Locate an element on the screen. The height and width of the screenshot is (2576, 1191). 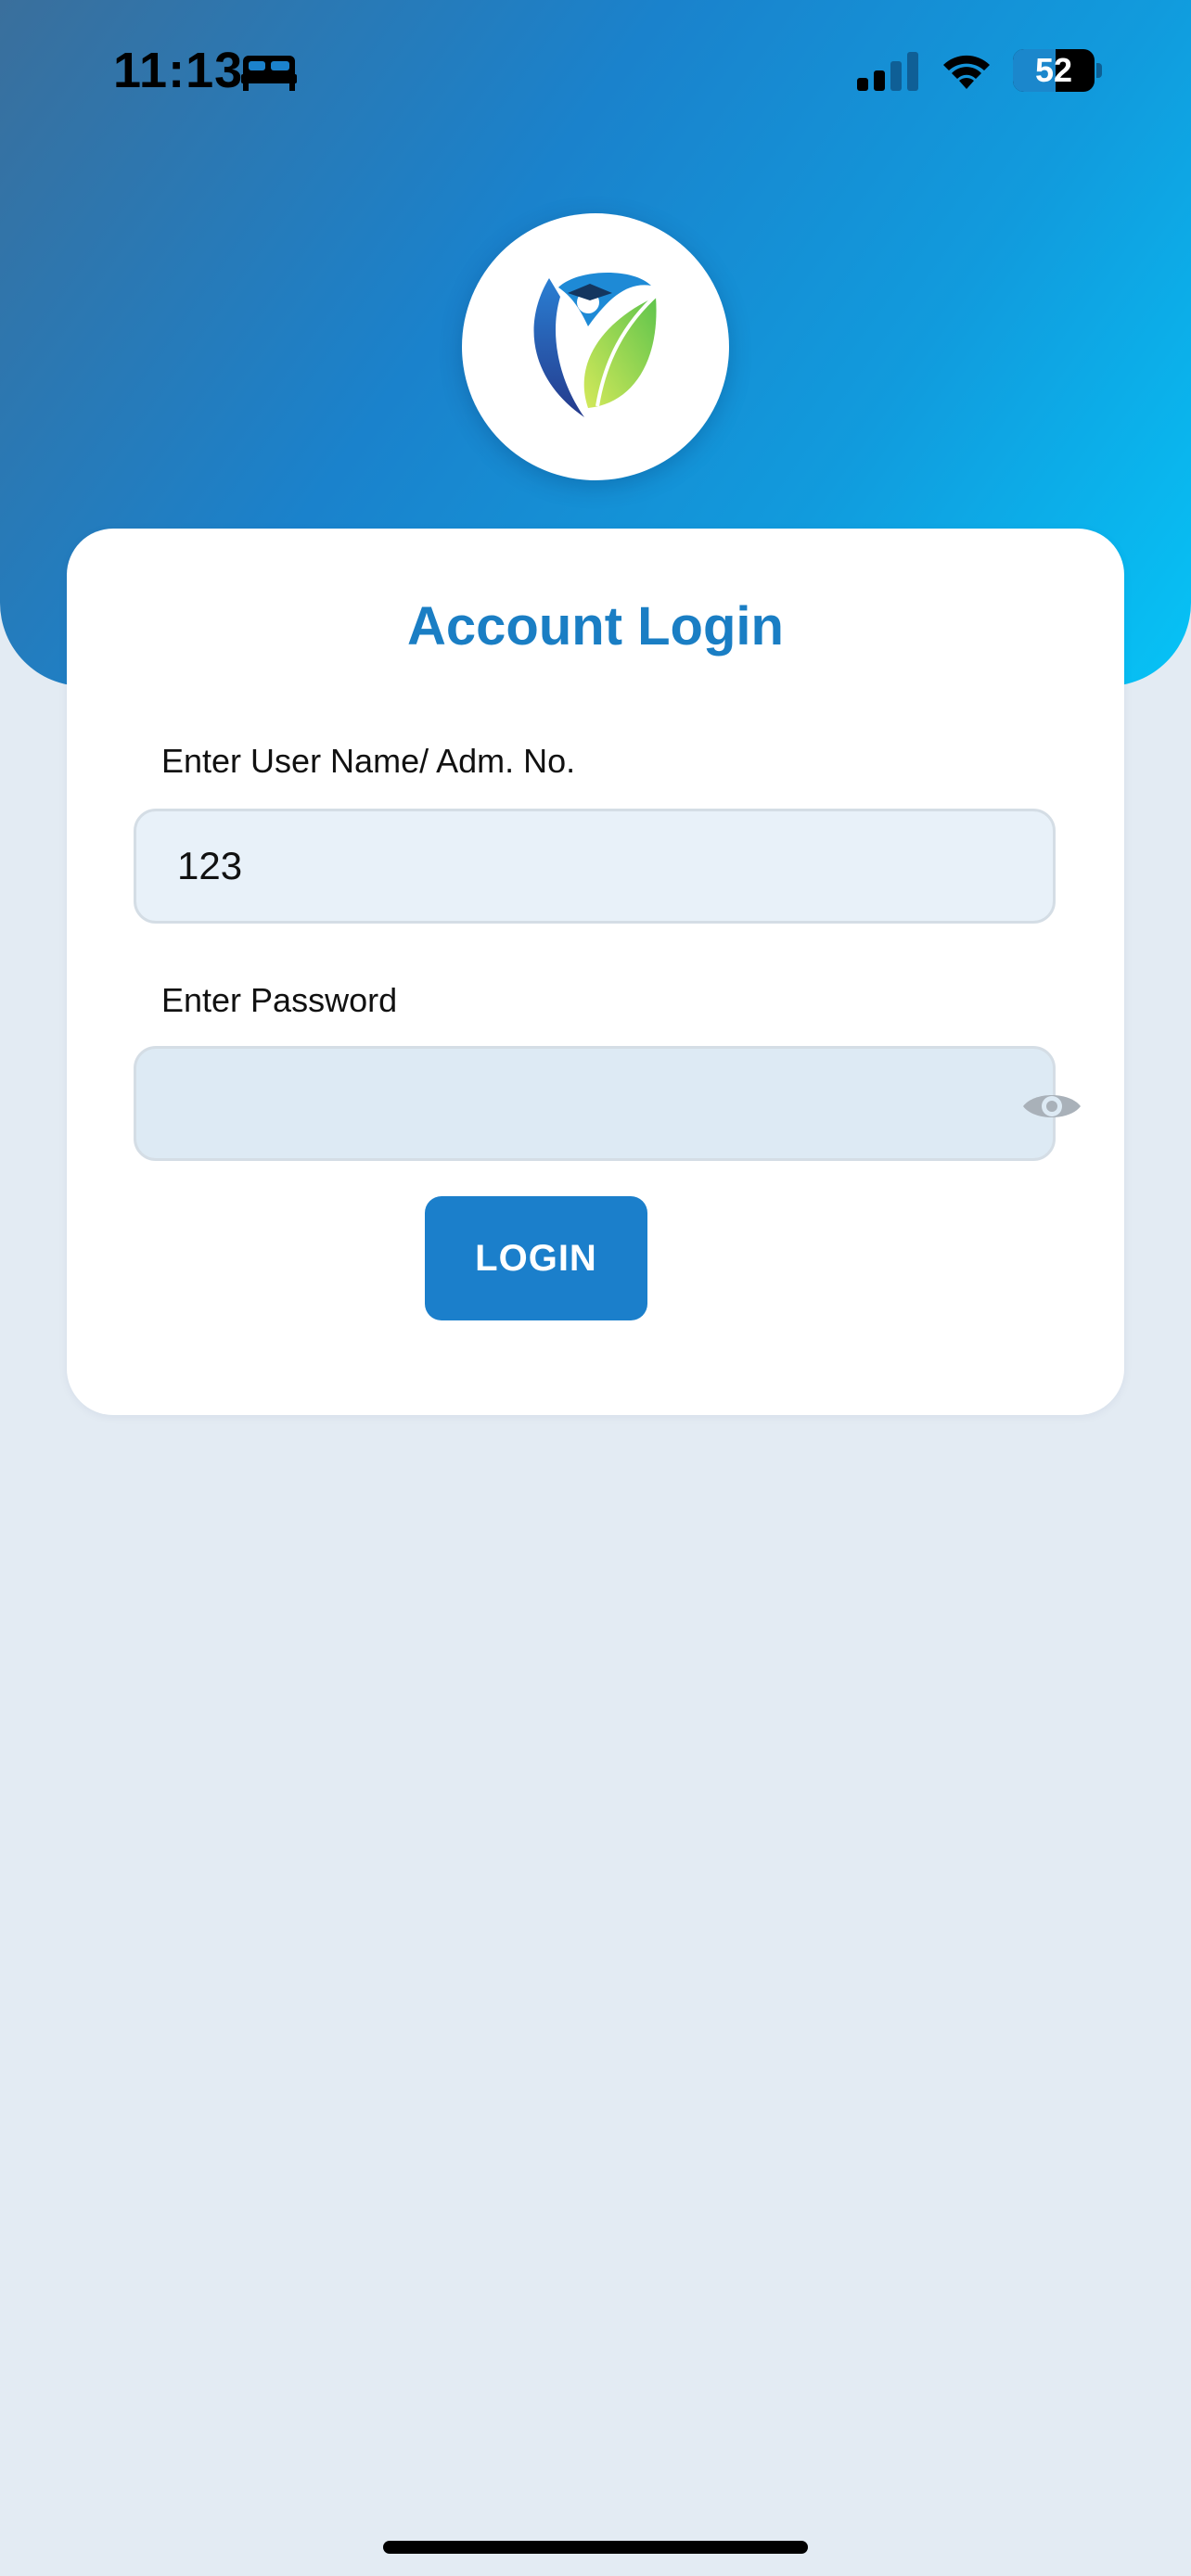
password-label: Enter Password is located at coordinates (279, 1000).